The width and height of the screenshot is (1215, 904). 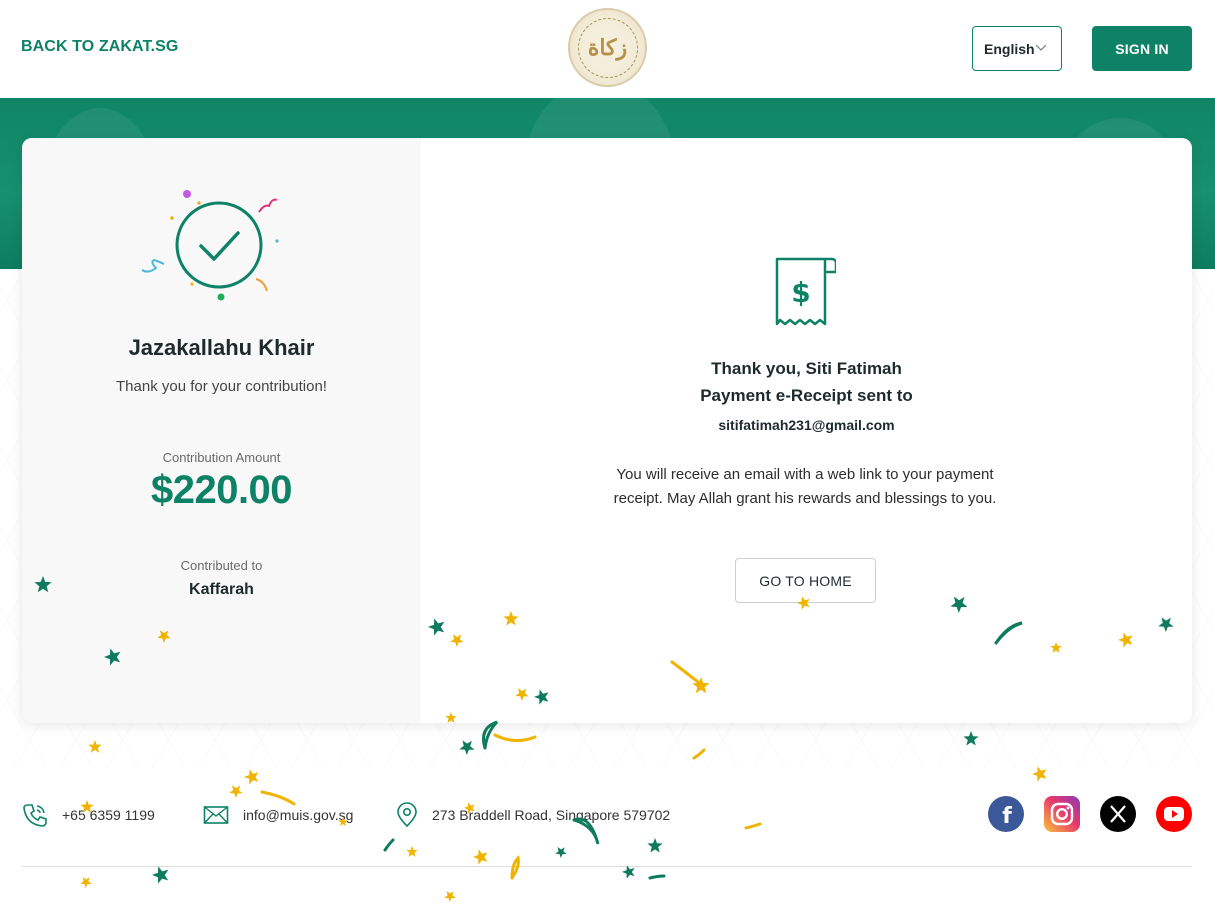 I want to click on thanks-subtitle: Thank you for your contribution!, so click(x=221, y=386).